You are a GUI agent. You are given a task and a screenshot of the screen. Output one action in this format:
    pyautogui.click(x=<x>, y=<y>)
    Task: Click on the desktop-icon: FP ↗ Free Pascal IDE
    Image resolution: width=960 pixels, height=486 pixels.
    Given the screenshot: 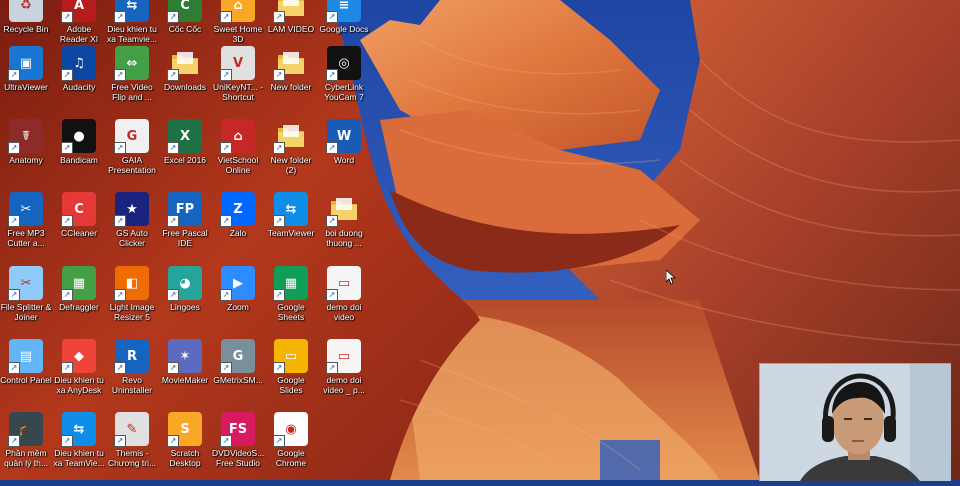 What is the action you would take?
    pyautogui.click(x=185, y=229)
    